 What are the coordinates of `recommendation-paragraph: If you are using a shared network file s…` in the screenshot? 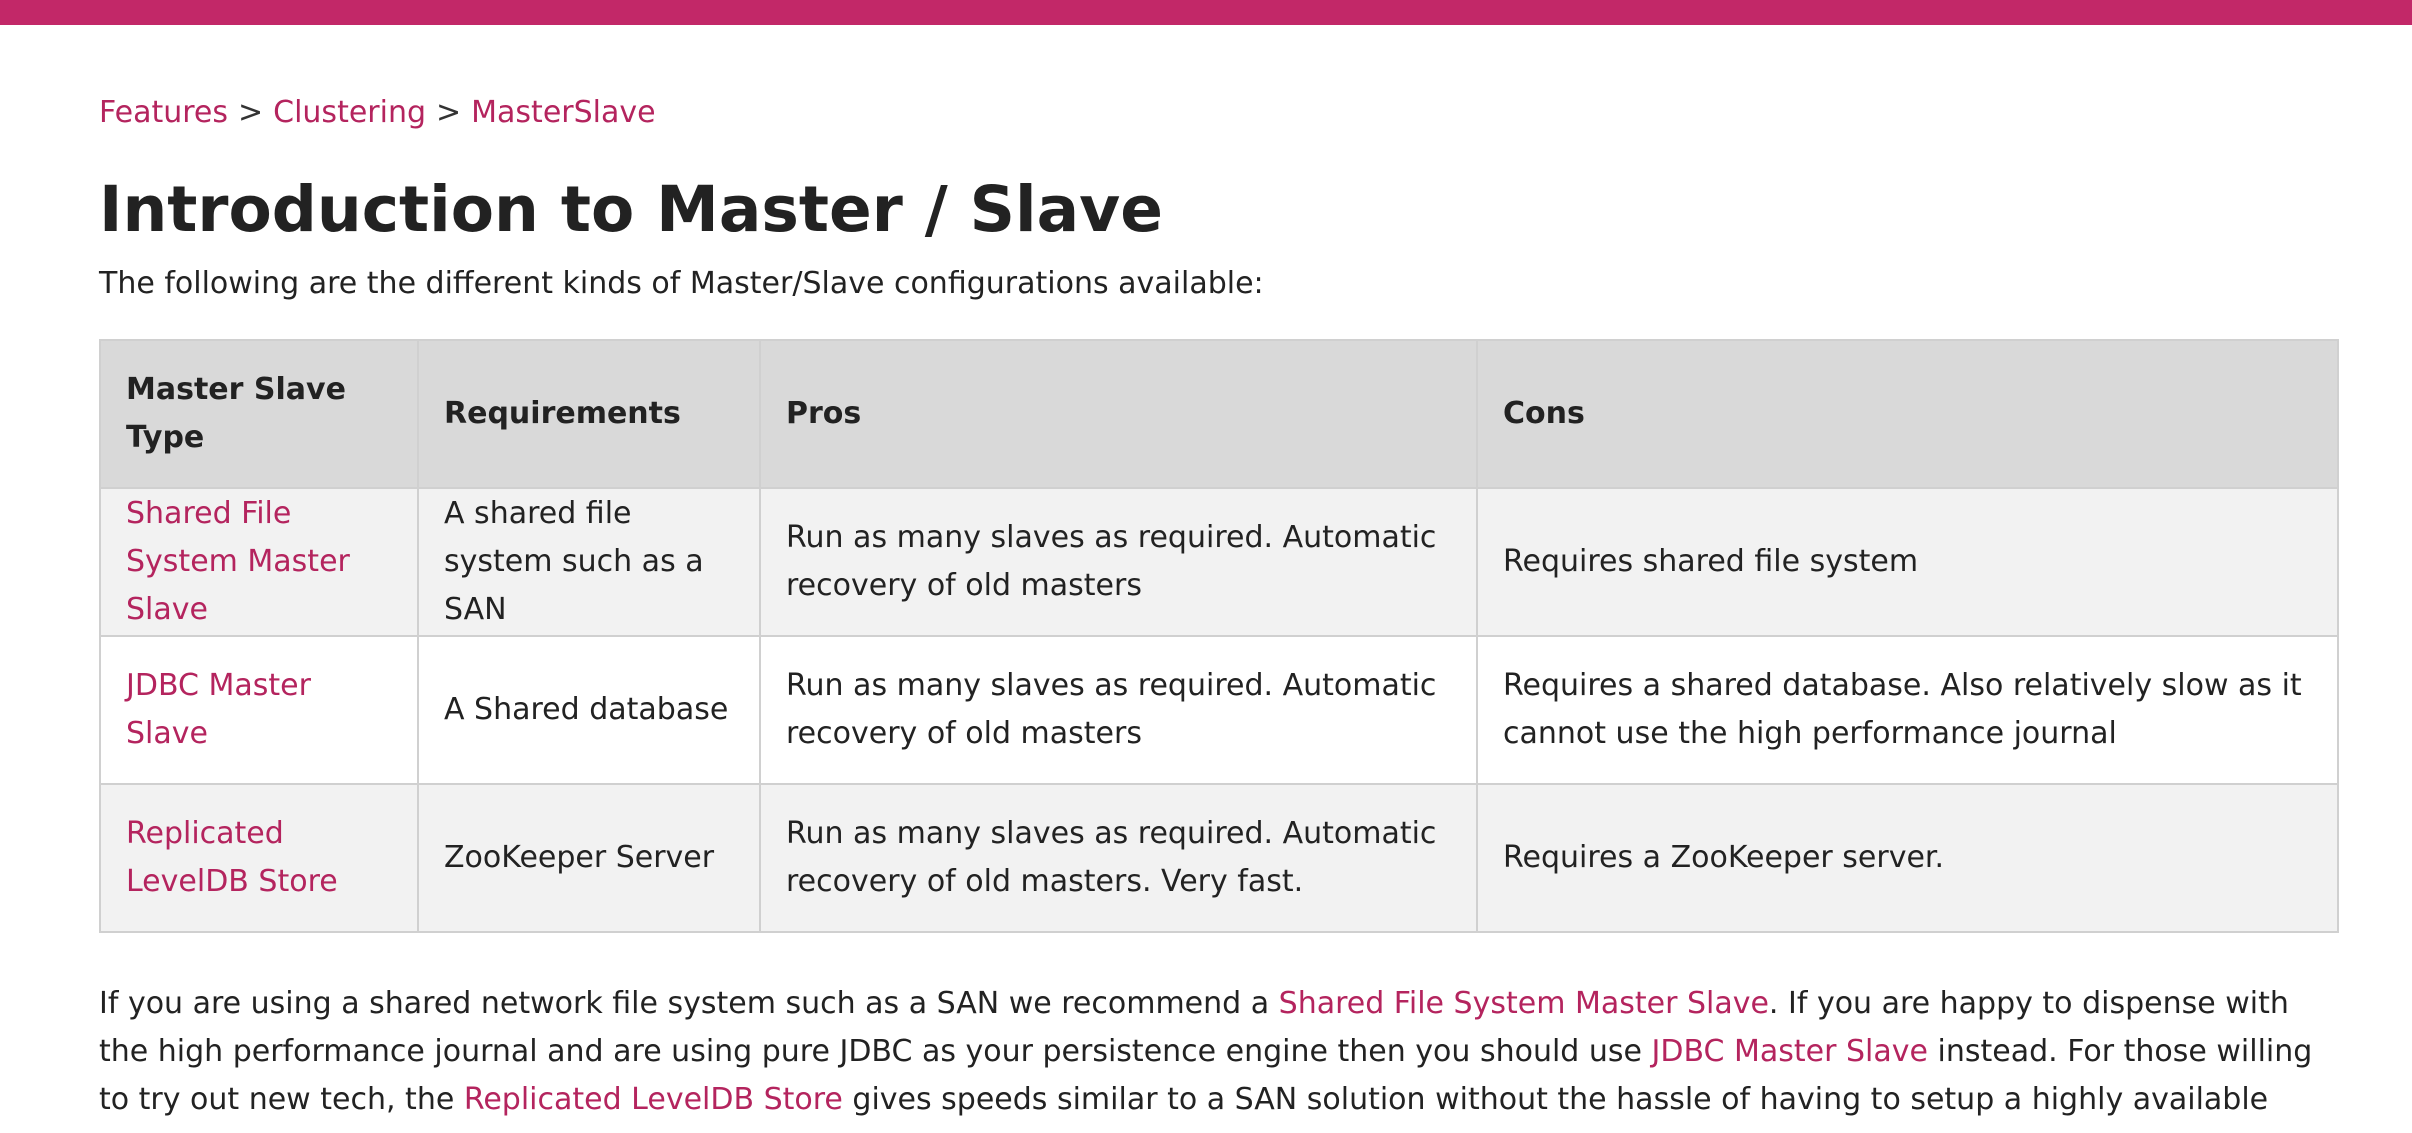 It's located at (1219, 1056).